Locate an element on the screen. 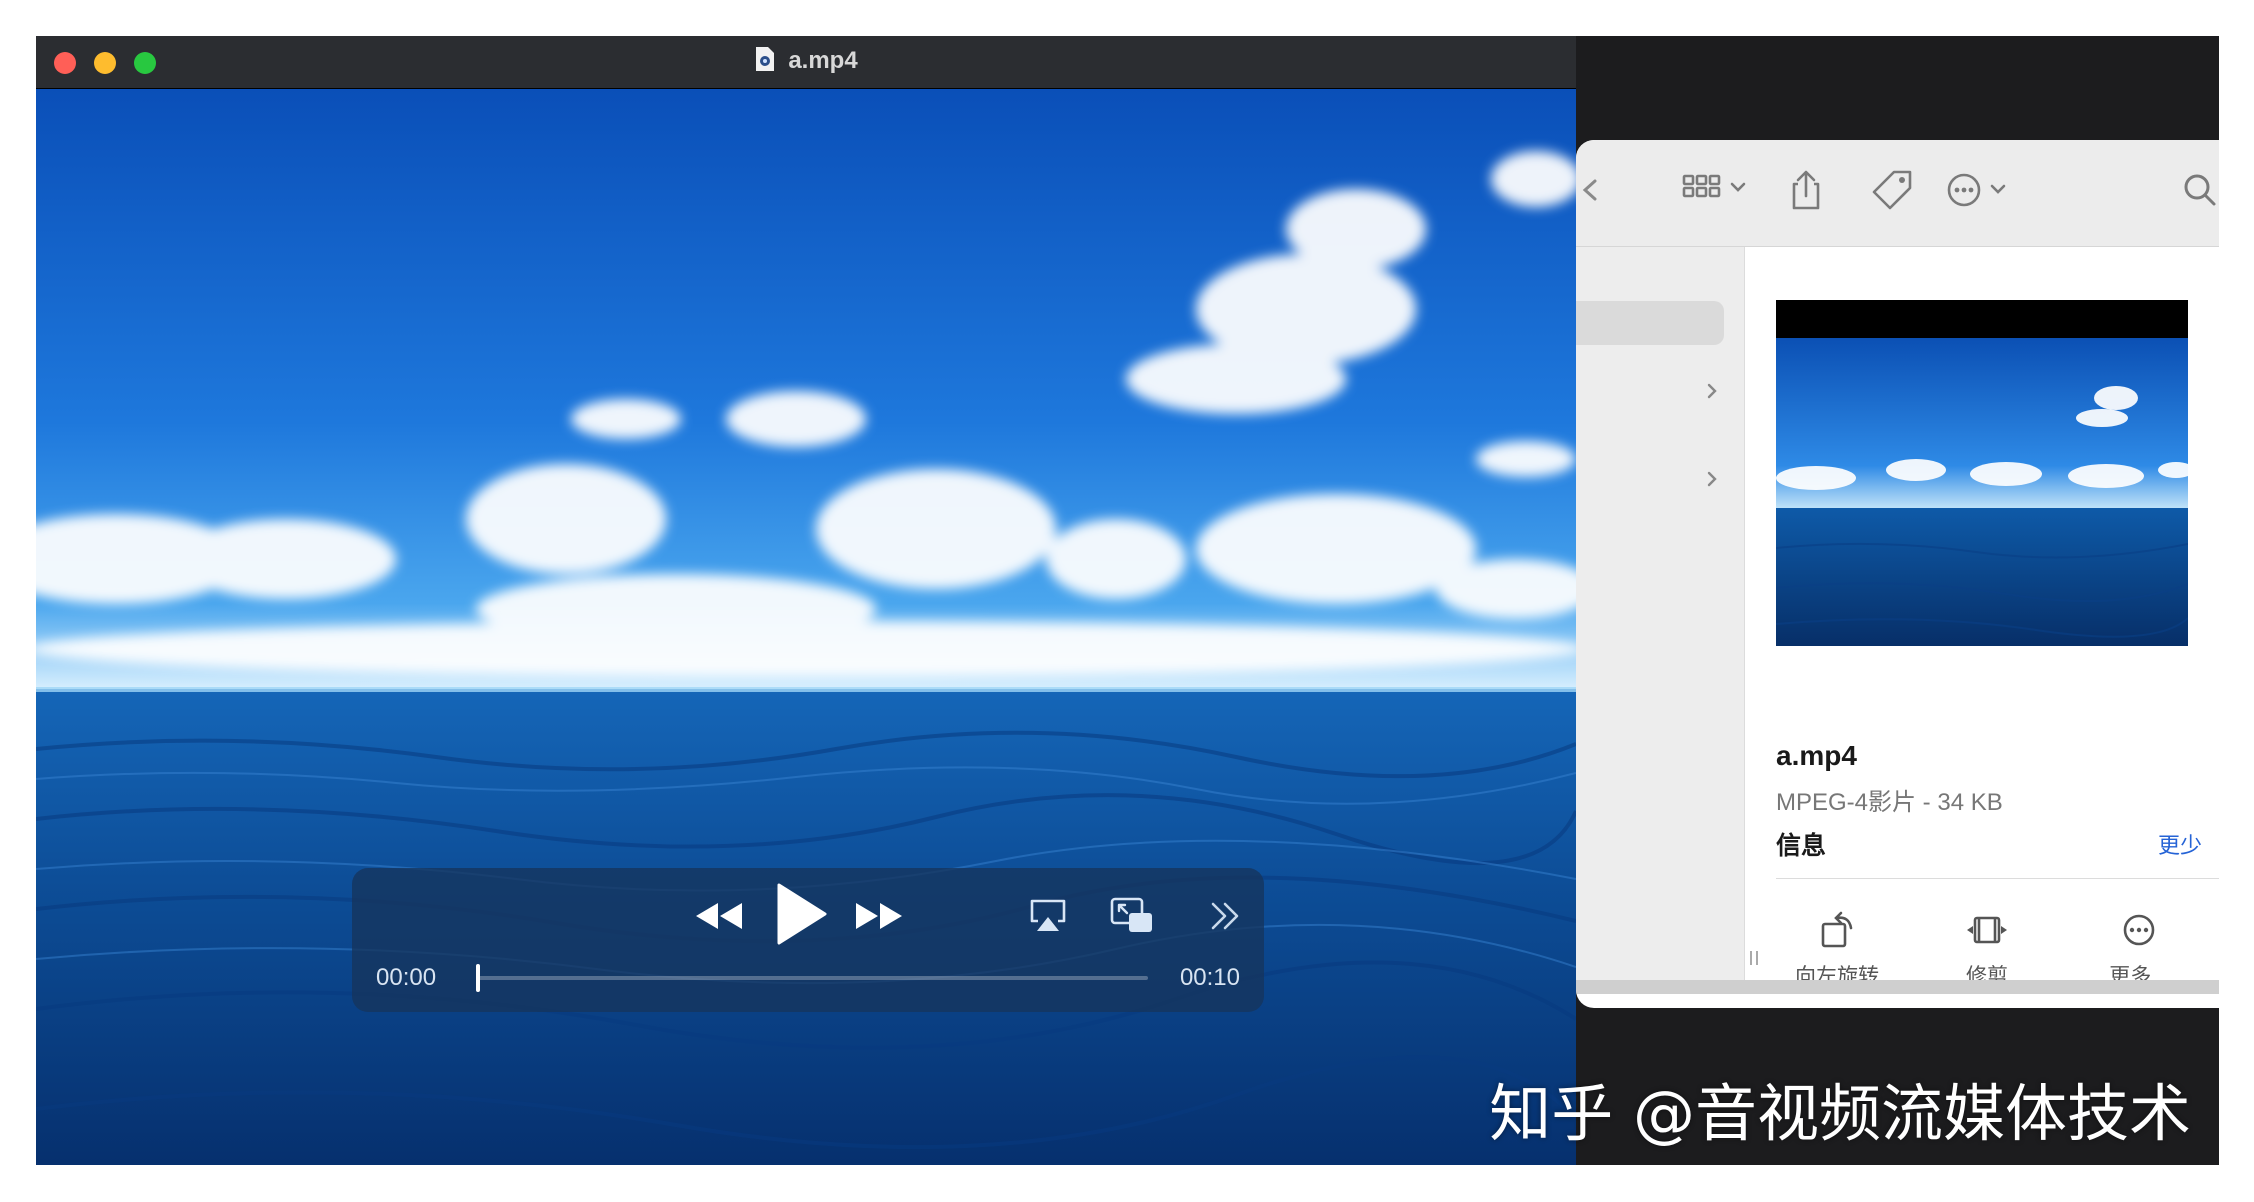  playback-controls: 00:00 00:10 is located at coordinates (808, 940).